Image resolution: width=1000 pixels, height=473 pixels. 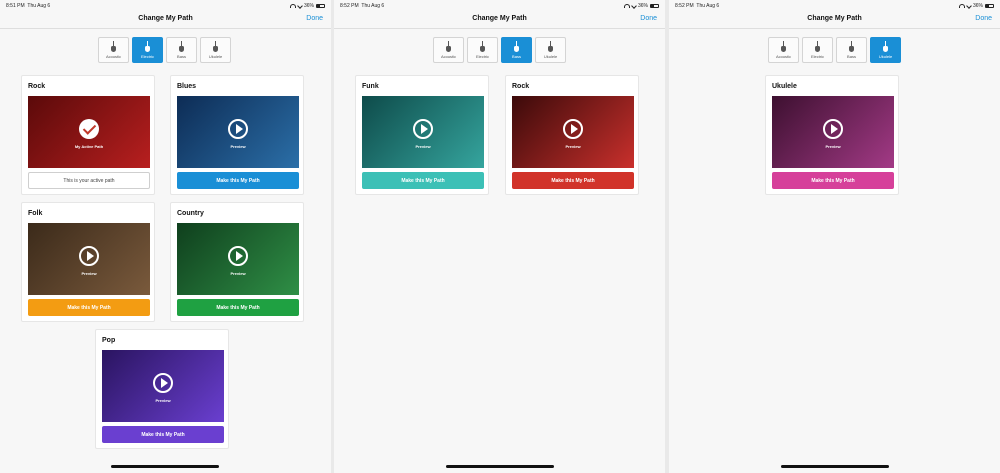 I want to click on path-card-country: Country Preview Make this My Path, so click(x=237, y=262).